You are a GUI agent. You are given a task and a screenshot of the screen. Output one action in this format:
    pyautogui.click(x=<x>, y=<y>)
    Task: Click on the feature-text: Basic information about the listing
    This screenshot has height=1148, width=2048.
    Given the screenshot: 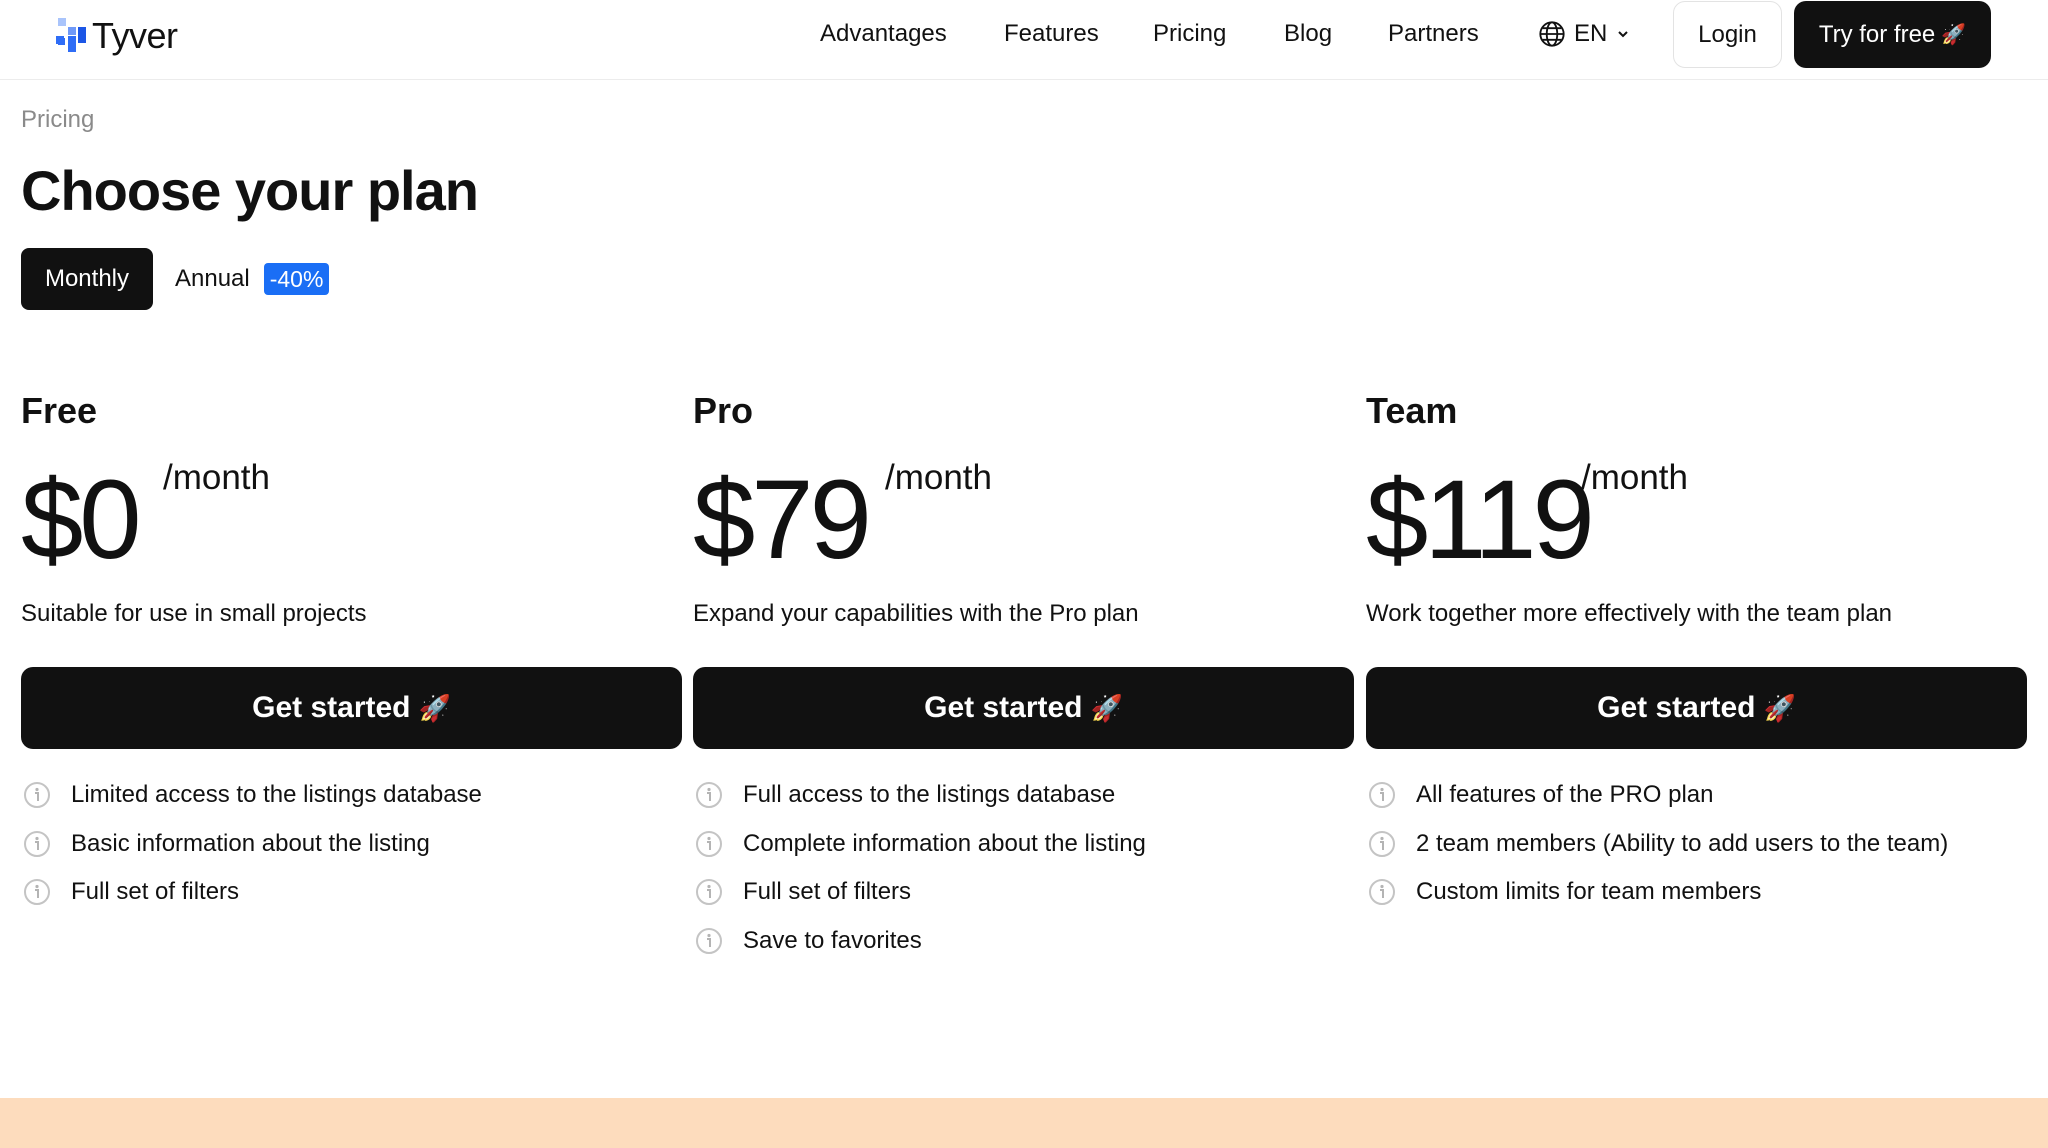 What is the action you would take?
    pyautogui.click(x=250, y=843)
    